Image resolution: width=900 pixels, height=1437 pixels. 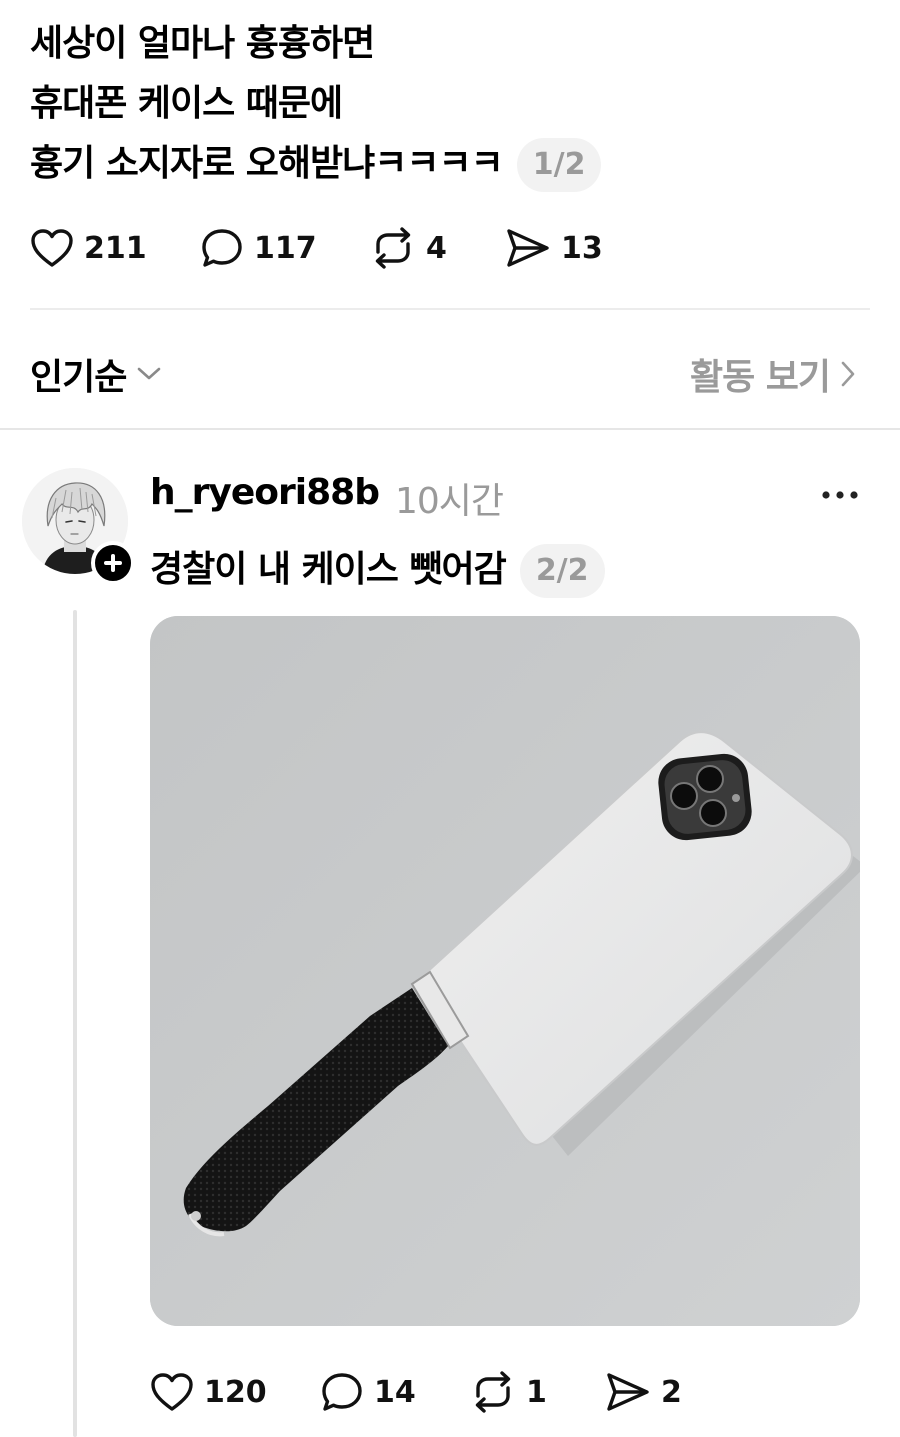 What do you see at coordinates (267, 163) in the screenshot?
I see `post-line-3-text: 흉기 소지자로 오해받냐ㅋㅋㅋㅋ` at bounding box center [267, 163].